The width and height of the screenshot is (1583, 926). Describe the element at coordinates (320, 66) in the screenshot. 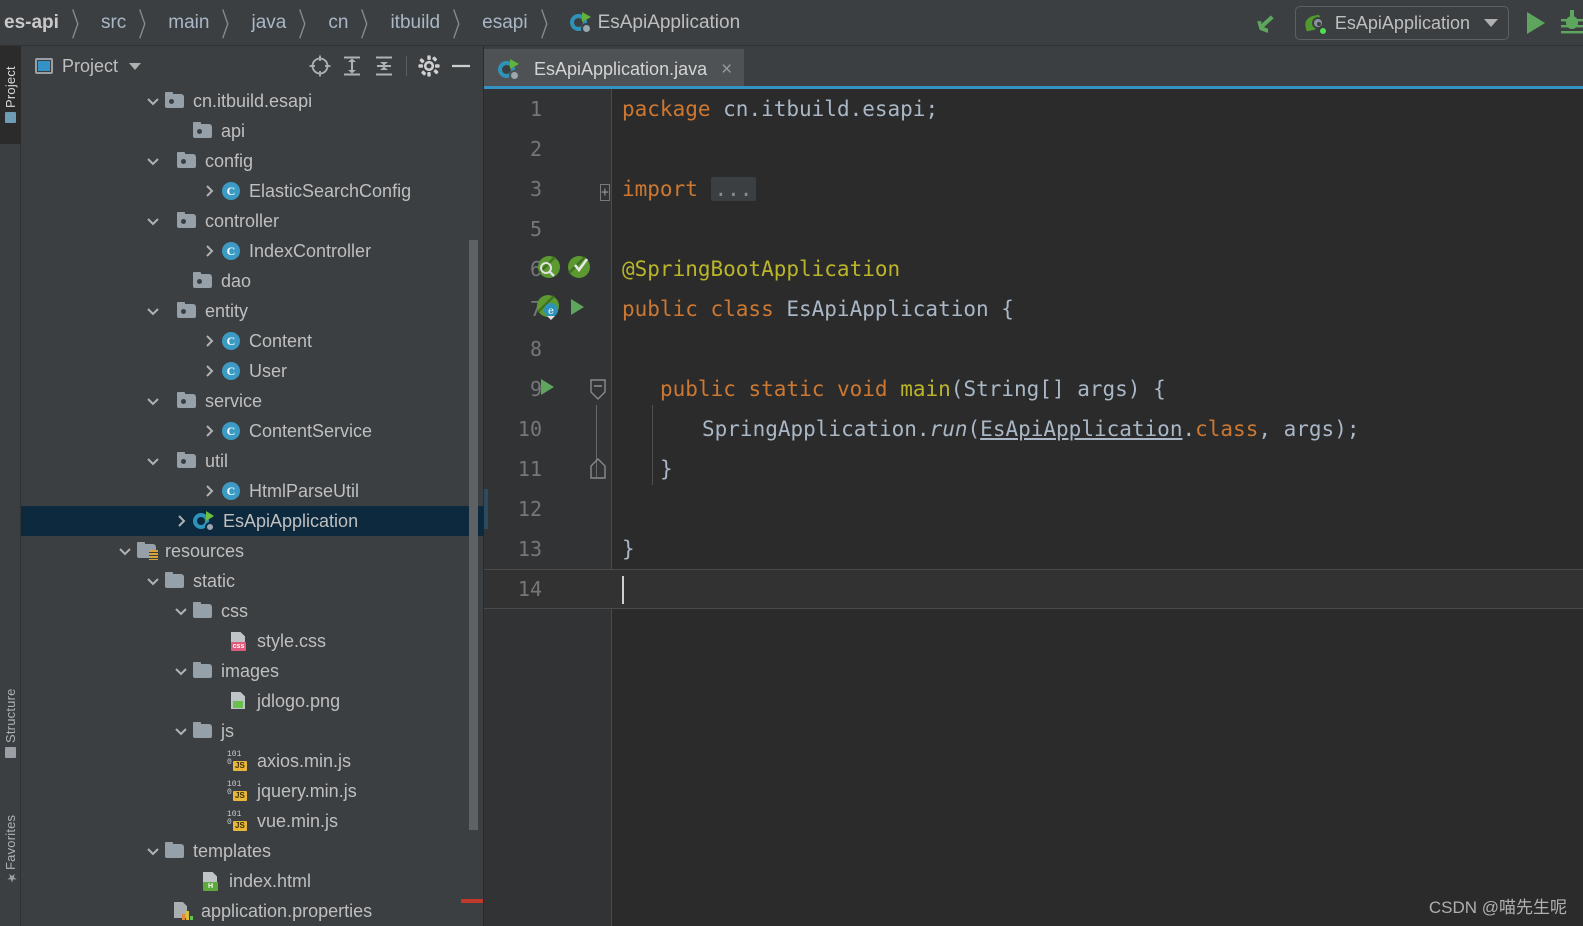

I see `crosshair-icon` at that location.